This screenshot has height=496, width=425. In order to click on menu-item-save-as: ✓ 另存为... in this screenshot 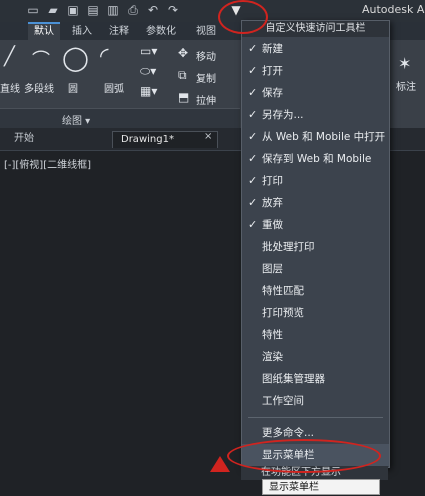, I will do `click(315, 115)`.